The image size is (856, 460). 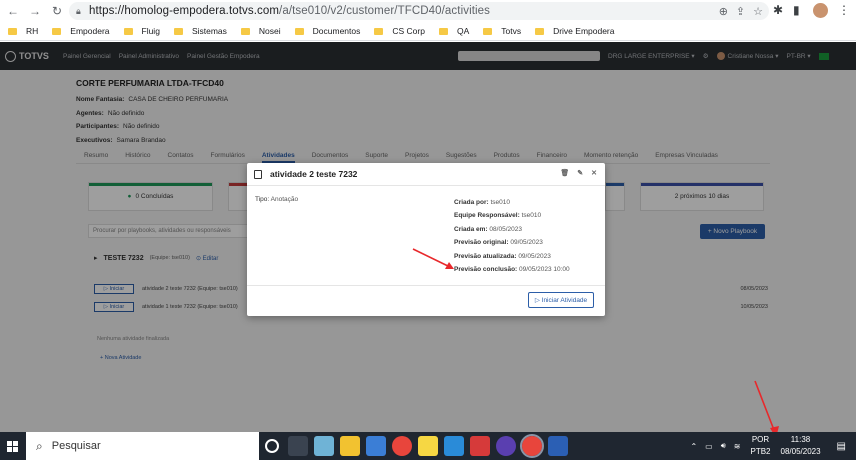 What do you see at coordinates (723, 11) in the screenshot?
I see `zoom-icon: ⊕` at bounding box center [723, 11].